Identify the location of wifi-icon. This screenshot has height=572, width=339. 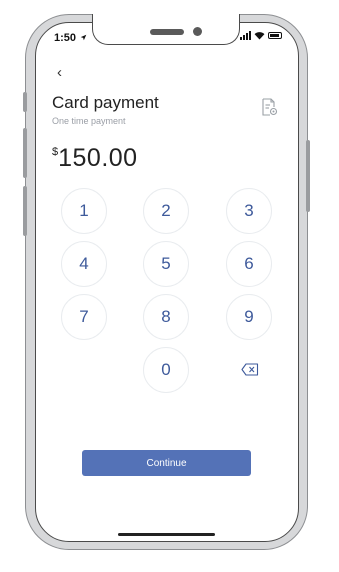
(259, 36).